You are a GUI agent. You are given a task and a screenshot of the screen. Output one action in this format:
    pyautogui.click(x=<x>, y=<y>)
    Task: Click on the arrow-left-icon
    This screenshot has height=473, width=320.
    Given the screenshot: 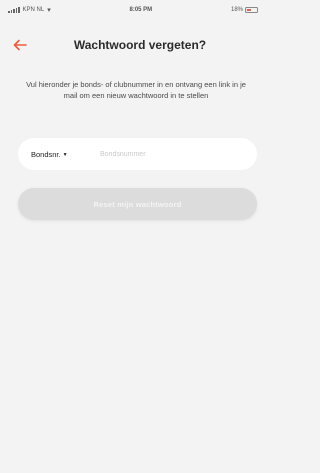 What is the action you would take?
    pyautogui.click(x=20, y=45)
    